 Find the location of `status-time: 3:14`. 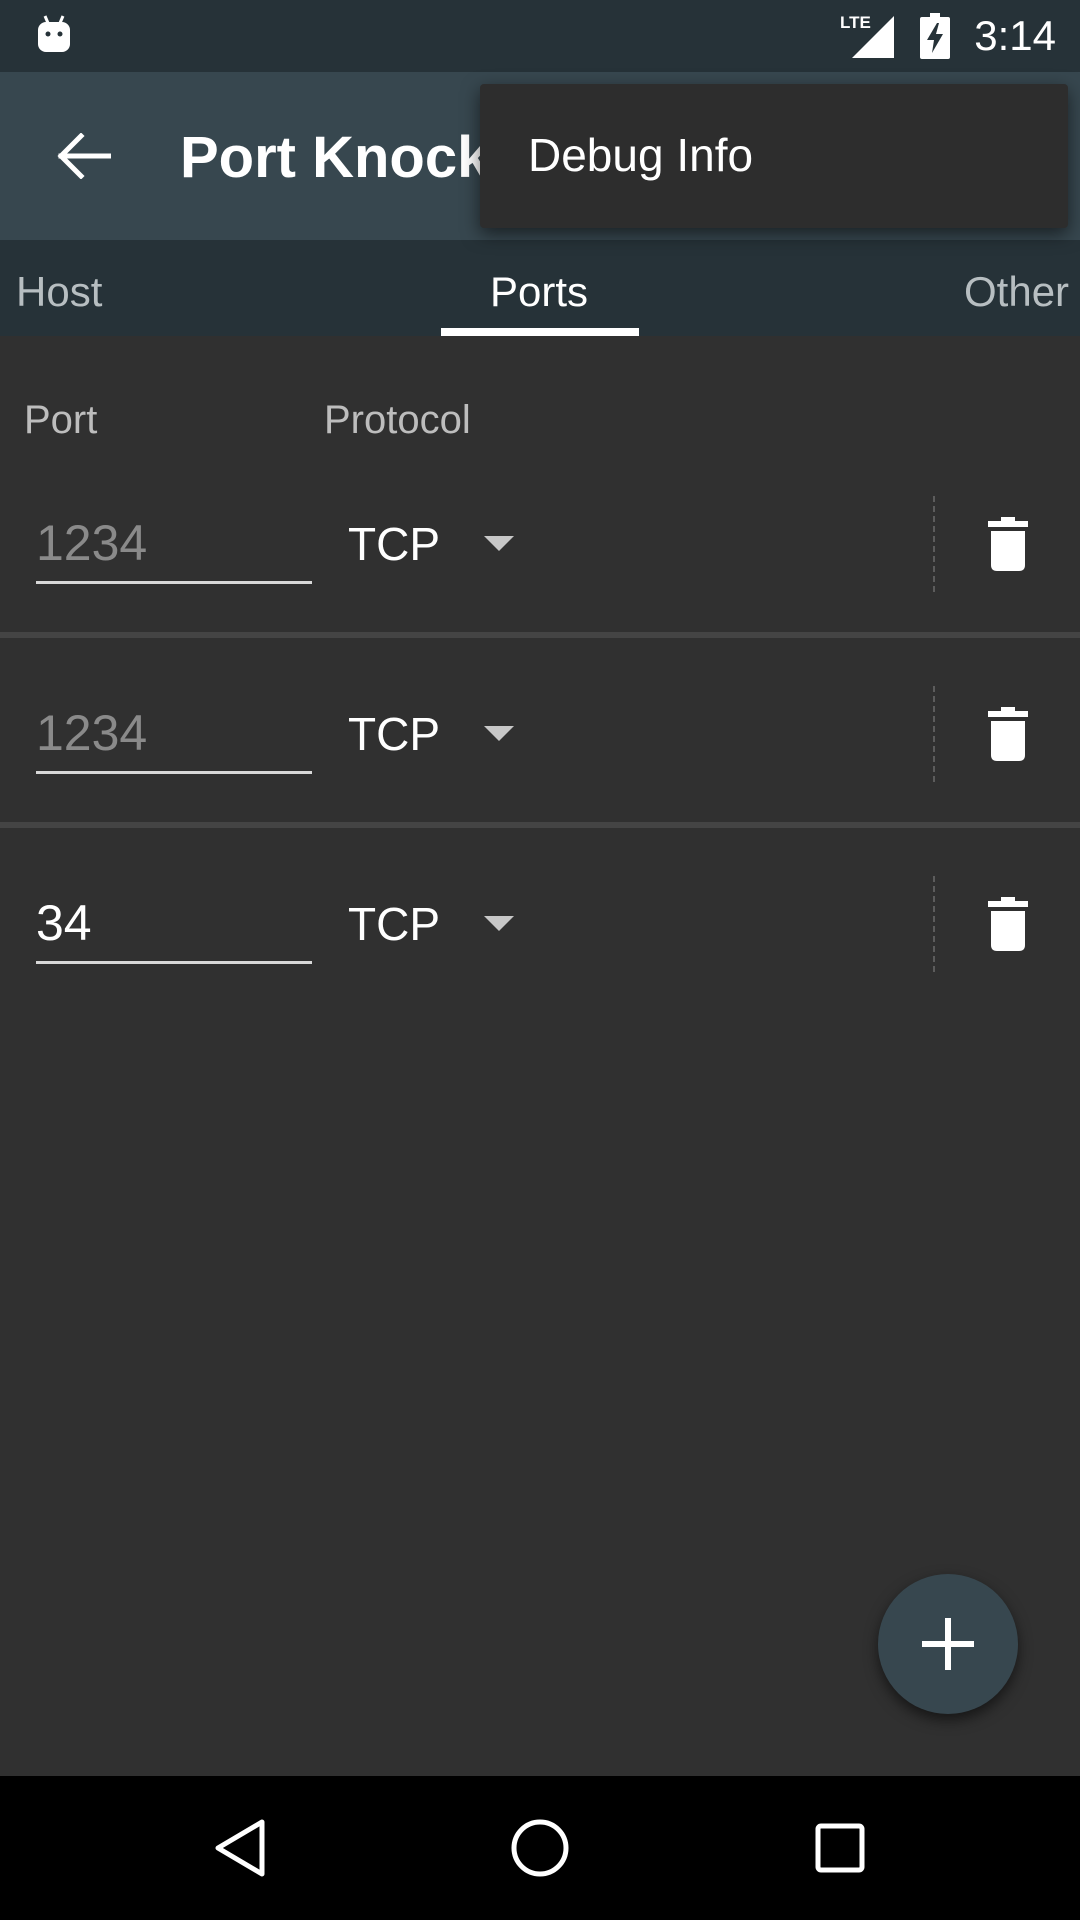

status-time: 3:14 is located at coordinates (1015, 35).